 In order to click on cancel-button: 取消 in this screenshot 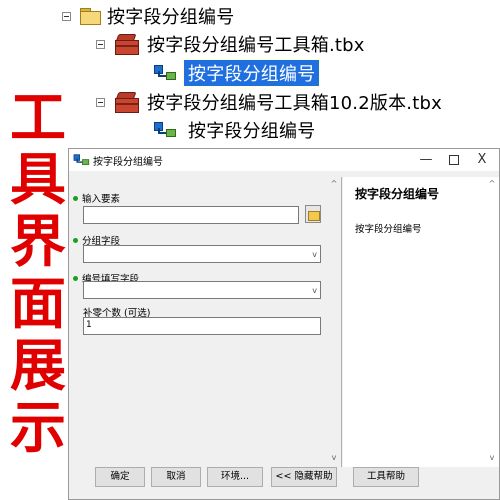, I will do `click(176, 477)`.